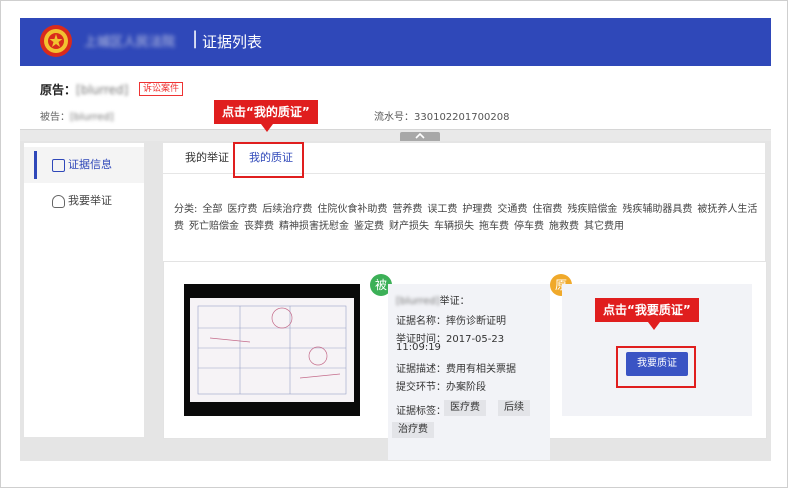 The image size is (788, 488). What do you see at coordinates (512, 209) in the screenshot?
I see `category-item: 交通费` at bounding box center [512, 209].